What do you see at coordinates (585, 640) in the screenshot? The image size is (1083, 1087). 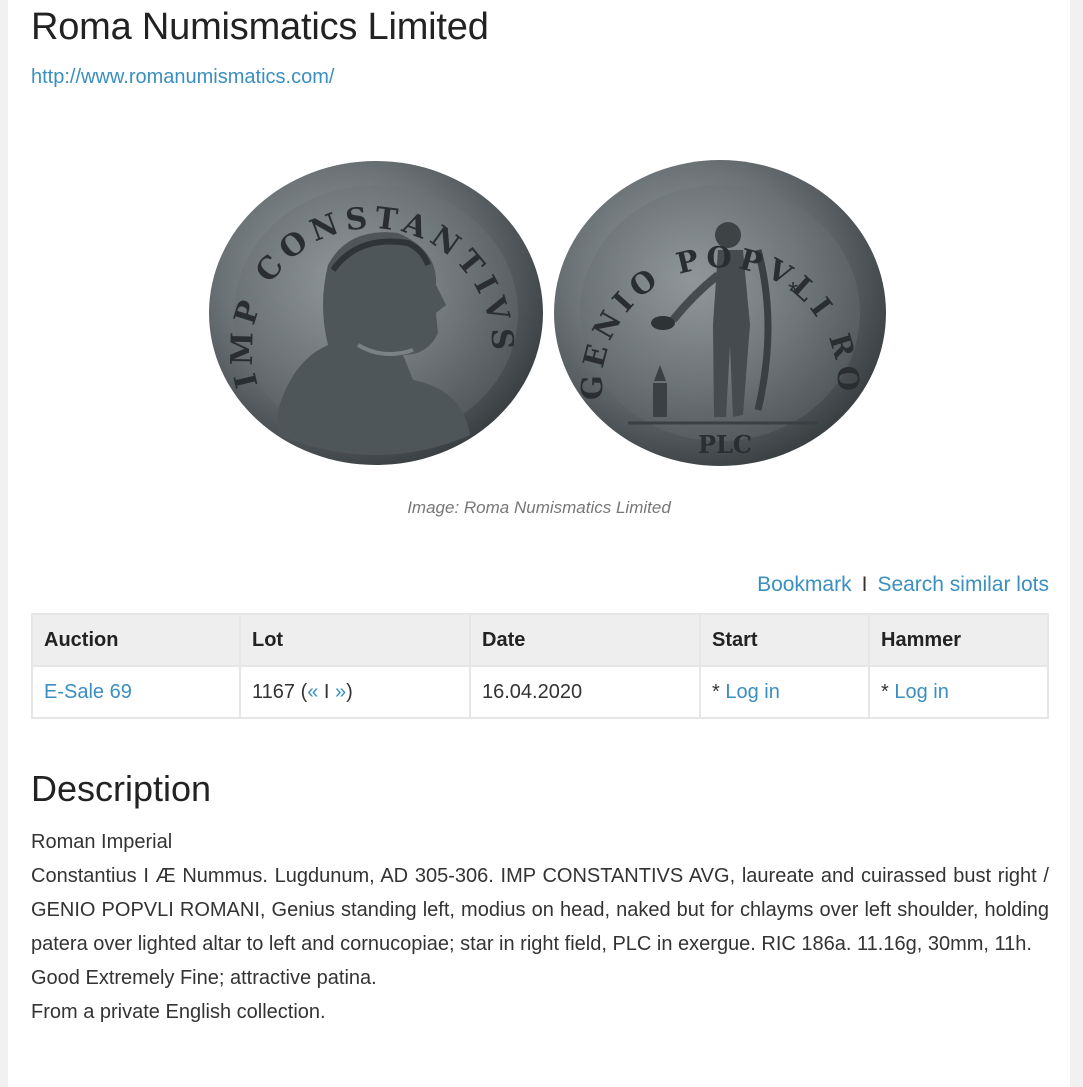 I see `header-date: Date` at bounding box center [585, 640].